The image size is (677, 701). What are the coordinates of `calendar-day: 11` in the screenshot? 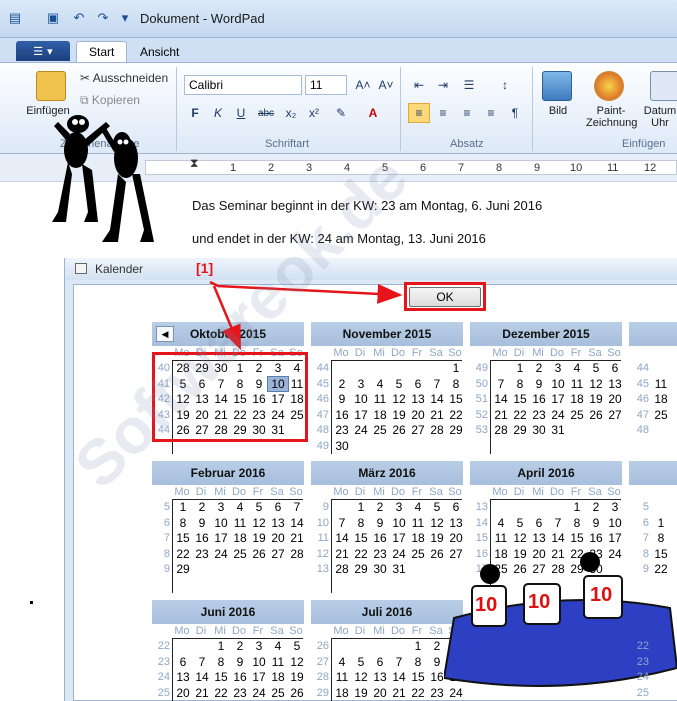 It's located at (661, 384).